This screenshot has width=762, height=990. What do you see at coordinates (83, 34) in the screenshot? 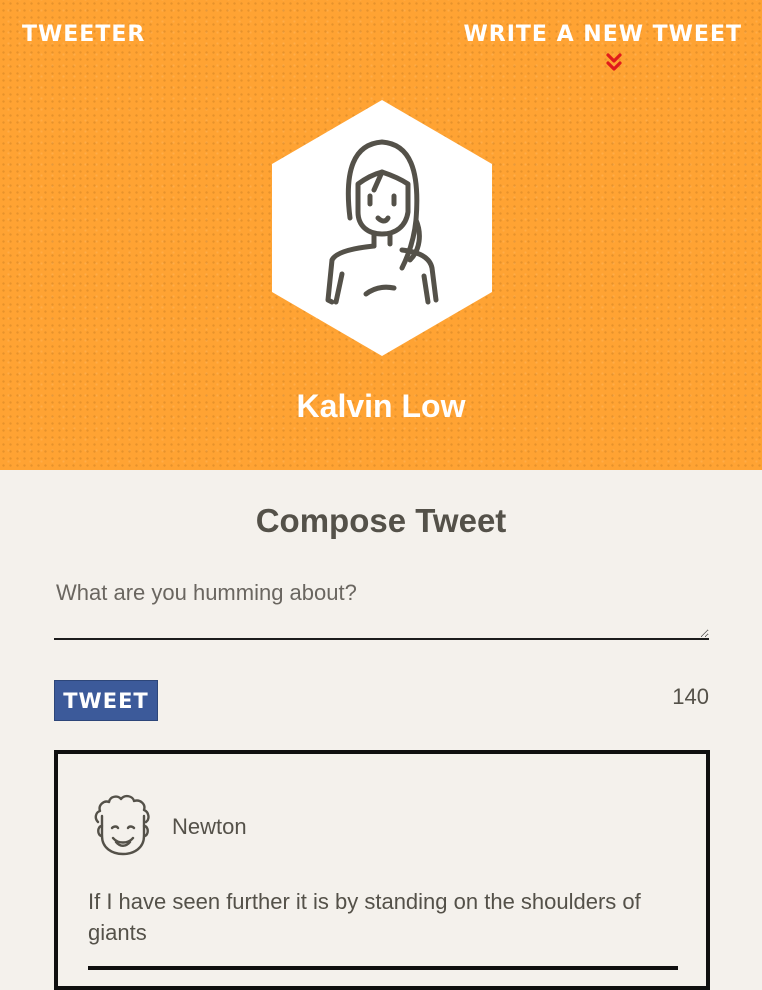
I see `brand-logo: TWEETER` at bounding box center [83, 34].